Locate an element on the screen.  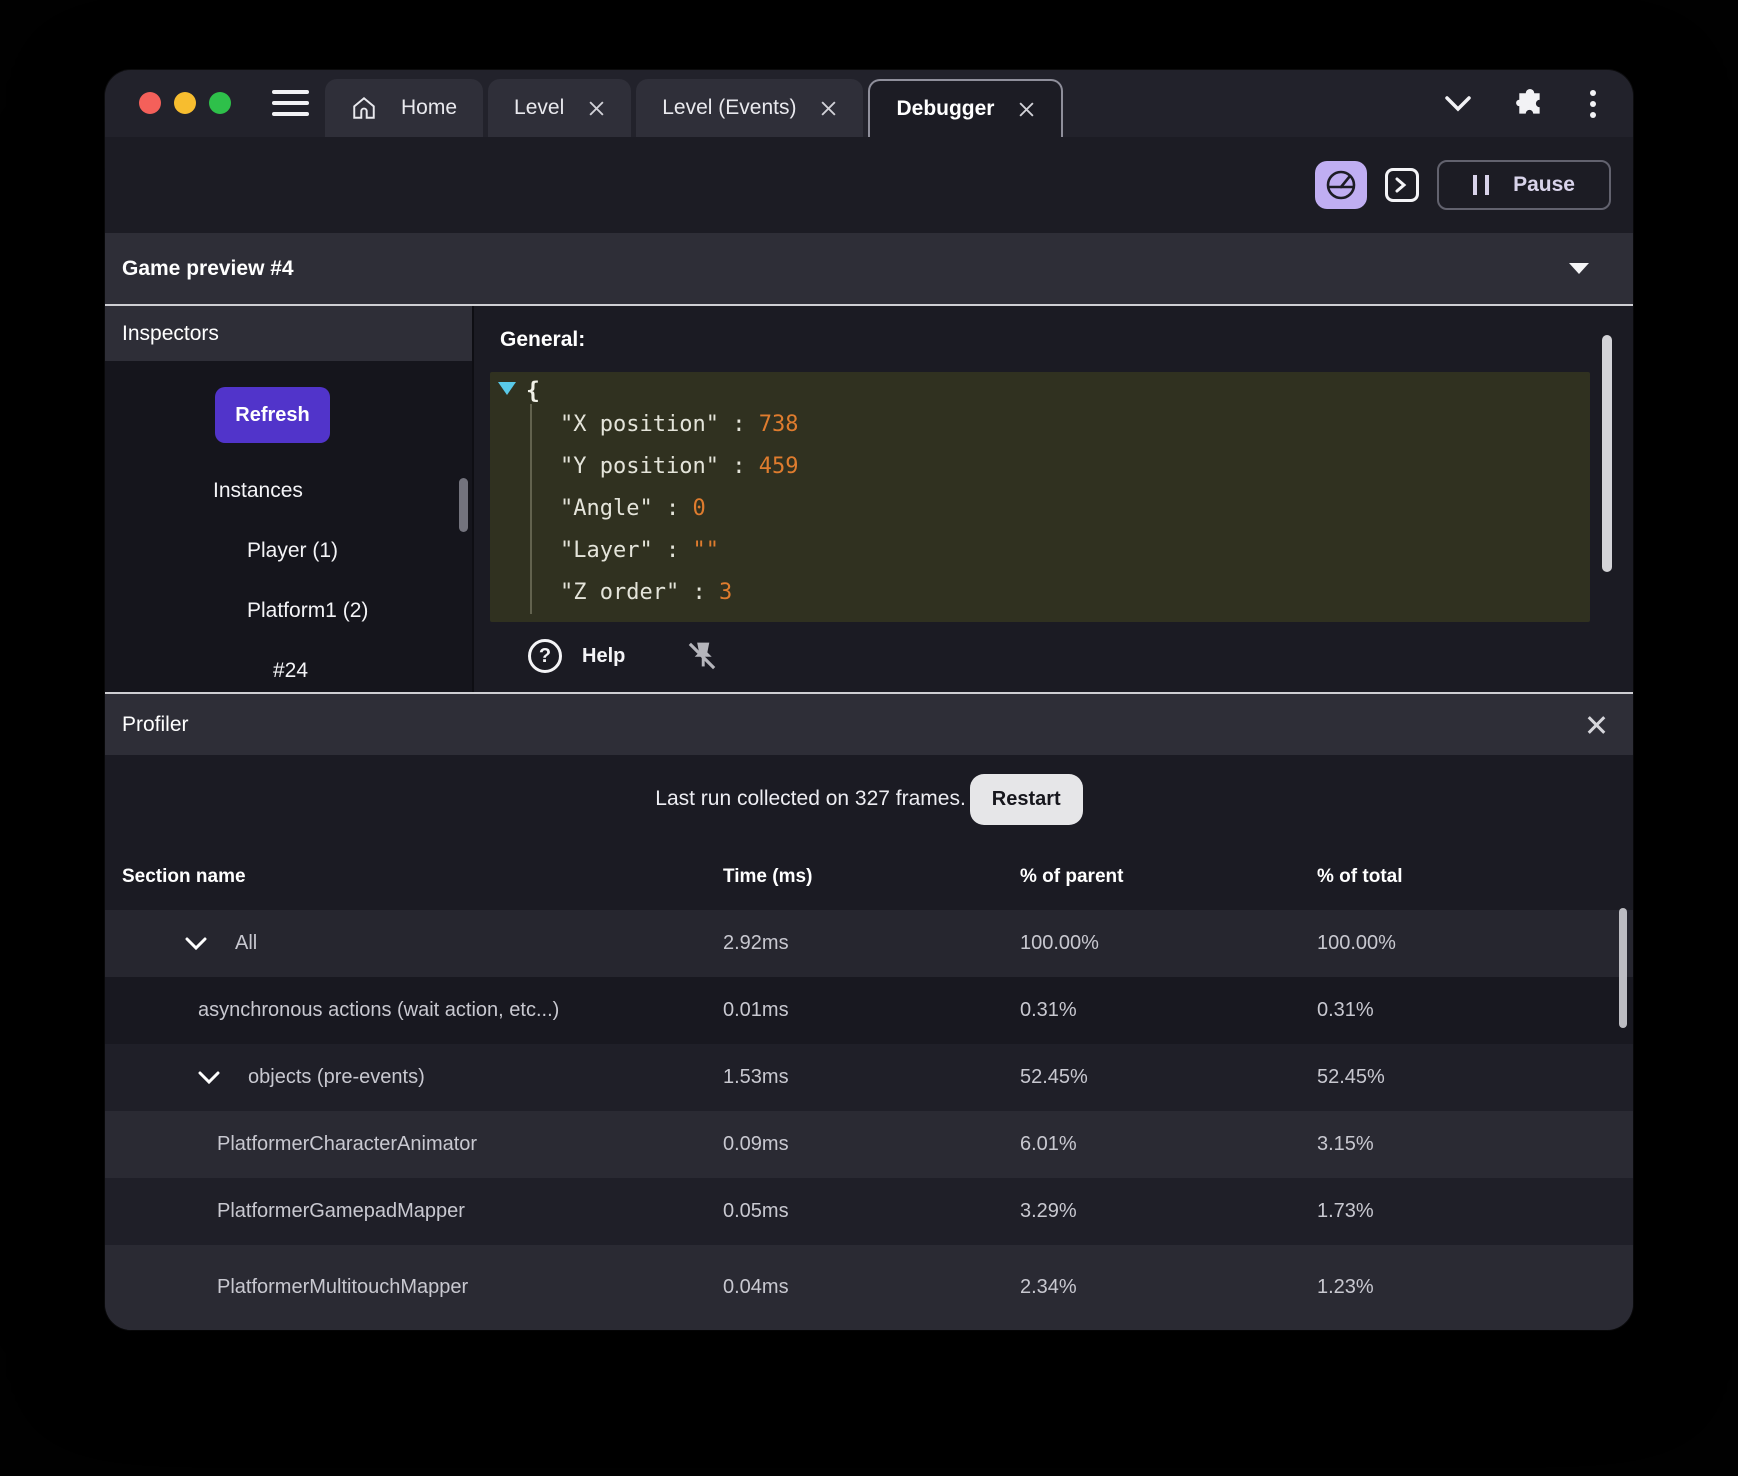
inspector-tree-item: Player (1) is located at coordinates (288, 551).